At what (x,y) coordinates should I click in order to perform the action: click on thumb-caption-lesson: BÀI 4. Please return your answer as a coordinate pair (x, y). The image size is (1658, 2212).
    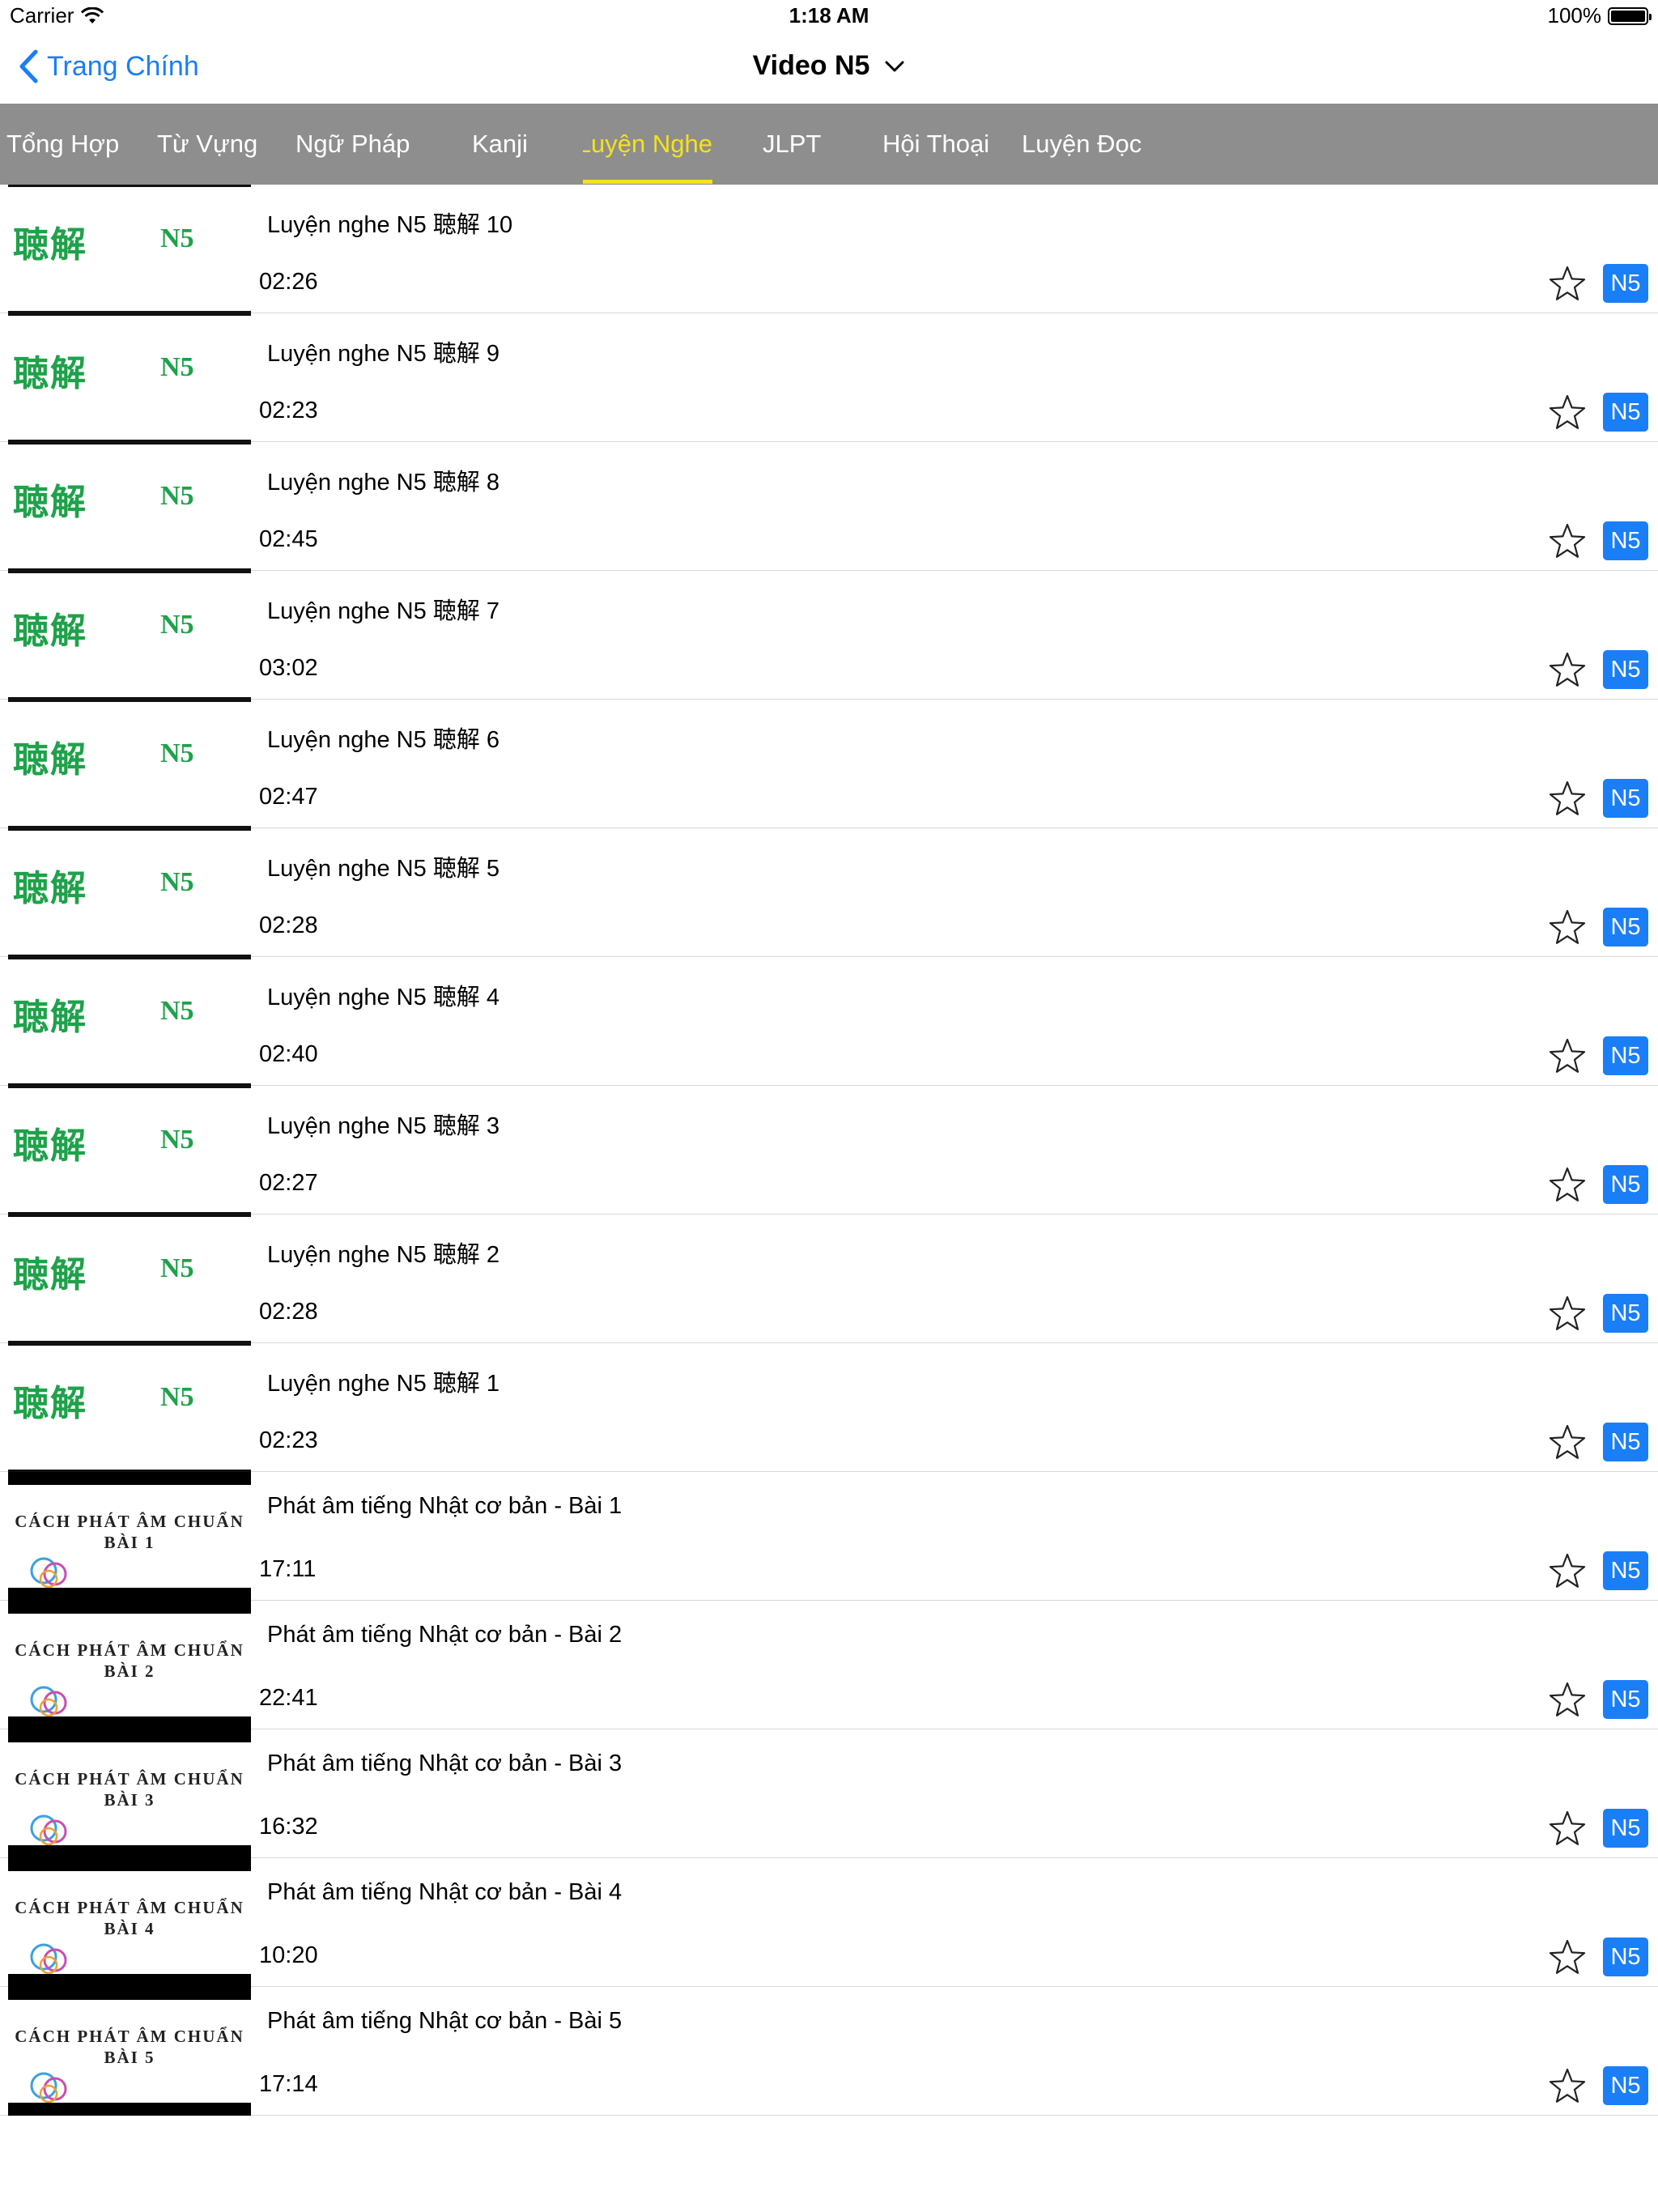
    Looking at the image, I should click on (129, 1929).